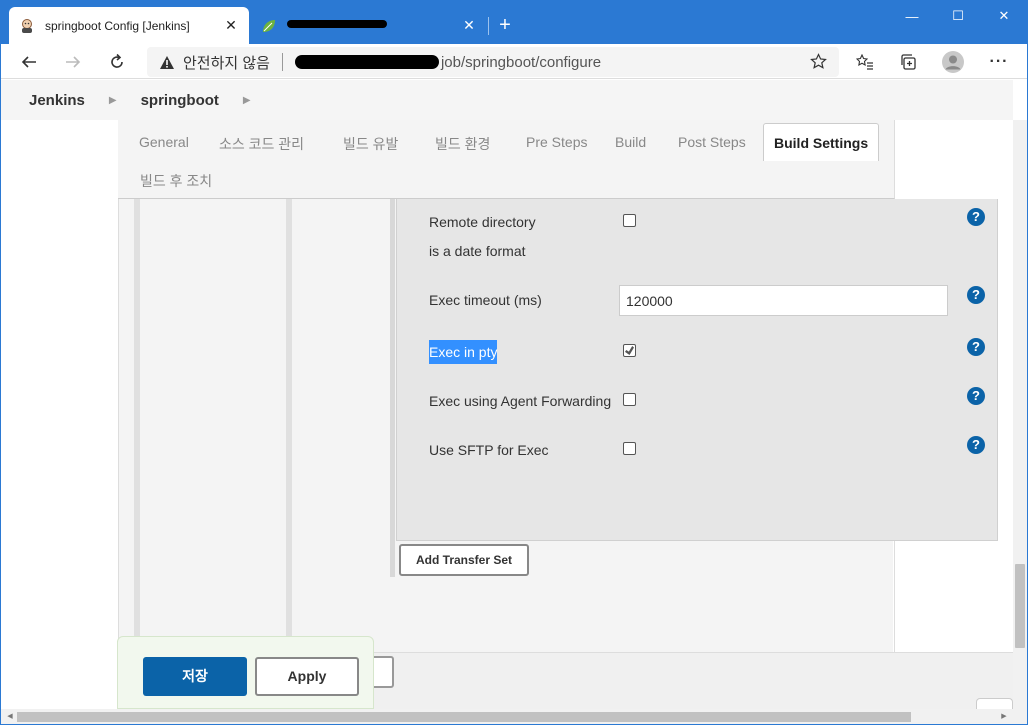 This screenshot has width=1028, height=725. Describe the element at coordinates (464, 560) in the screenshot. I see `add-transfer-set-button: Add Transfer Set` at that location.